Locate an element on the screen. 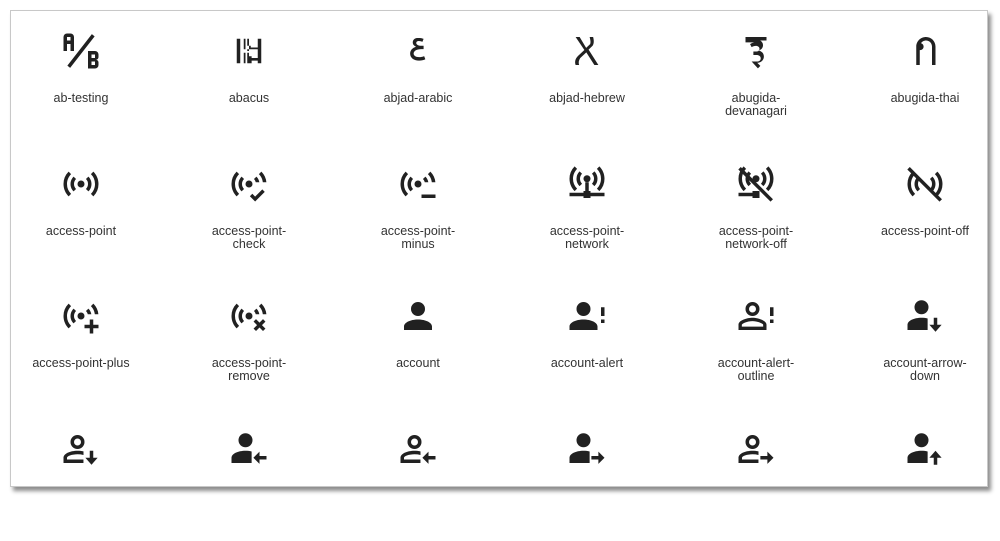 The image size is (1000, 541). icon-label: access-point-remove is located at coordinates (249, 370).